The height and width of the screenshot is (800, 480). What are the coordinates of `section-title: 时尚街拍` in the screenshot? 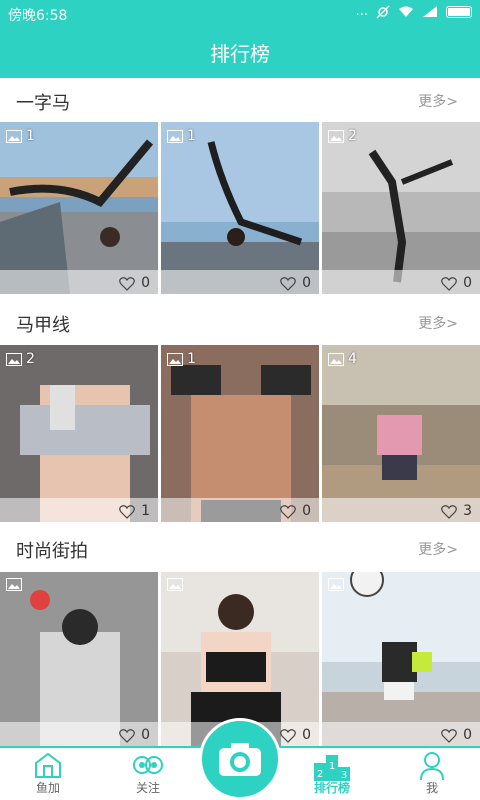 It's located at (52, 551).